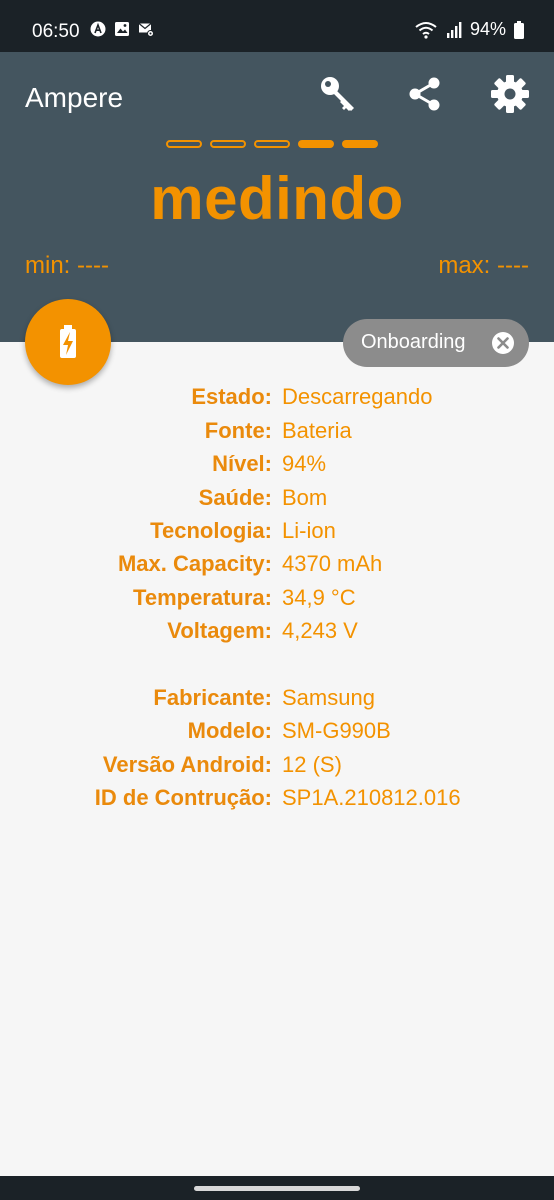  Describe the element at coordinates (357, 396) in the screenshot. I see `info-value: Descarregando` at that location.